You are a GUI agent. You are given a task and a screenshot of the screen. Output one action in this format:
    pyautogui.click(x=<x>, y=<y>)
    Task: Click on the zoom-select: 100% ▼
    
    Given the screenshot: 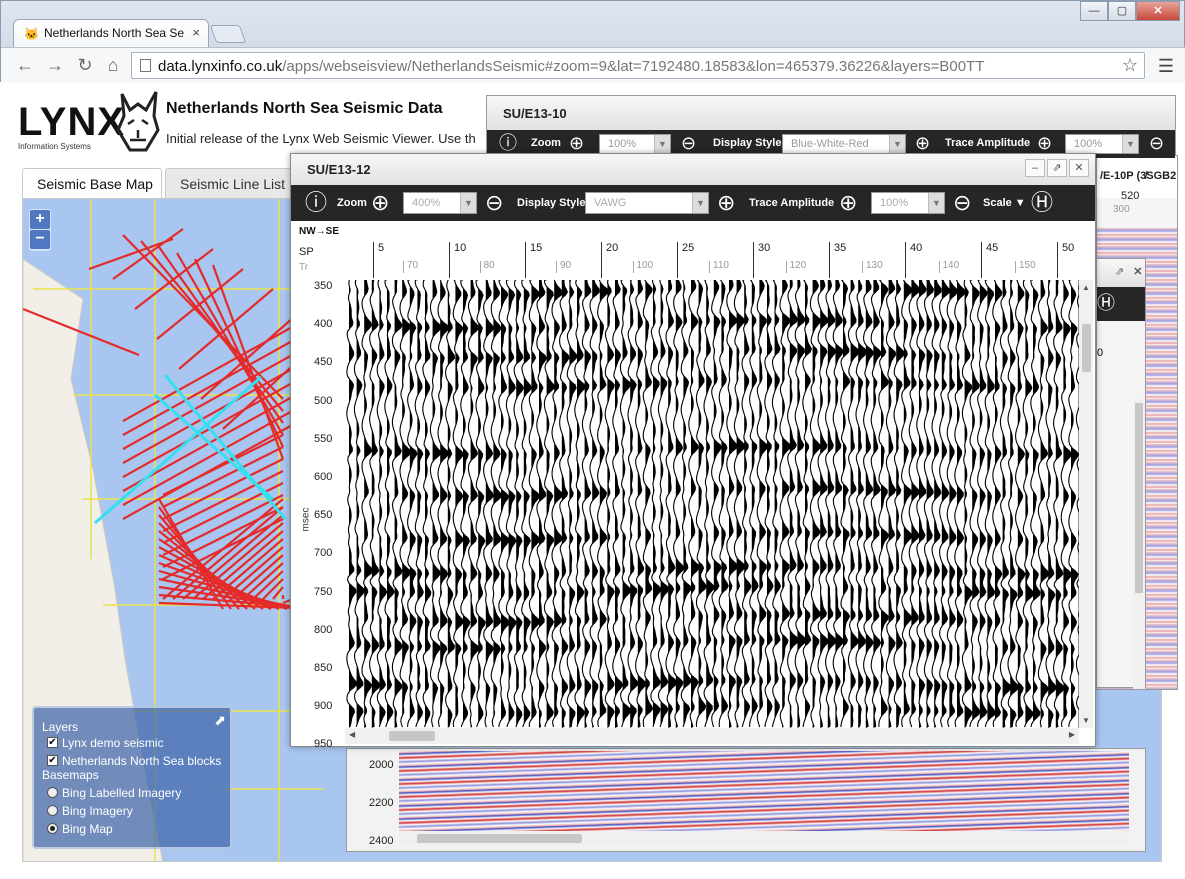 What is the action you would take?
    pyautogui.click(x=635, y=144)
    